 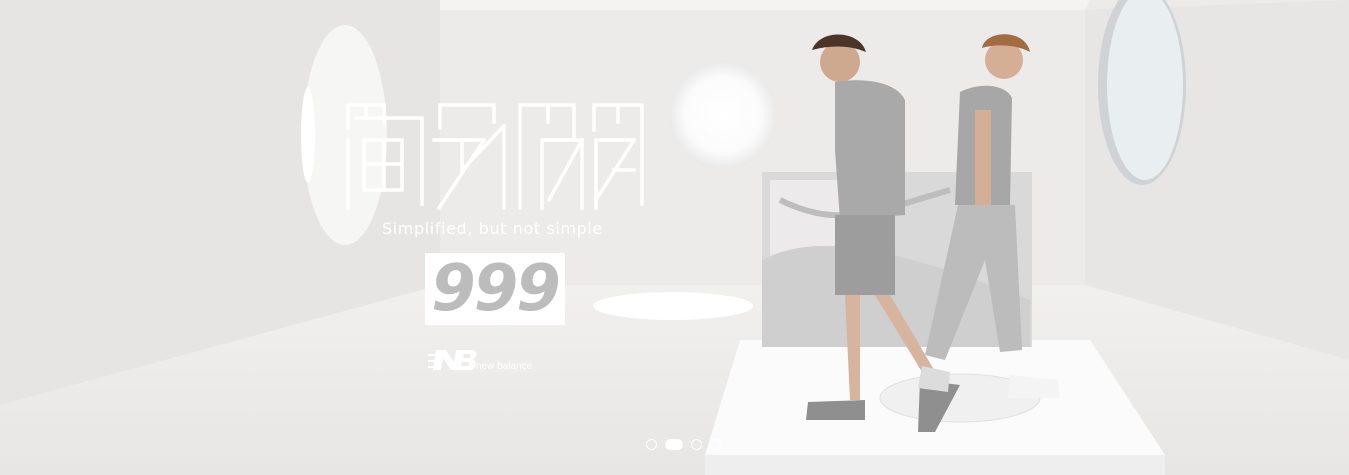 I want to click on carousel-pagination, so click(x=683, y=444).